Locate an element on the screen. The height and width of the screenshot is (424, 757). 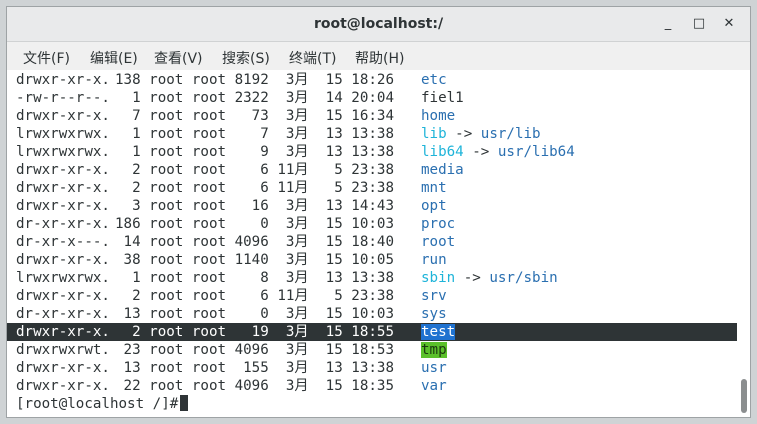
shell-prompt: [root@localhost /]# is located at coordinates (102, 404).